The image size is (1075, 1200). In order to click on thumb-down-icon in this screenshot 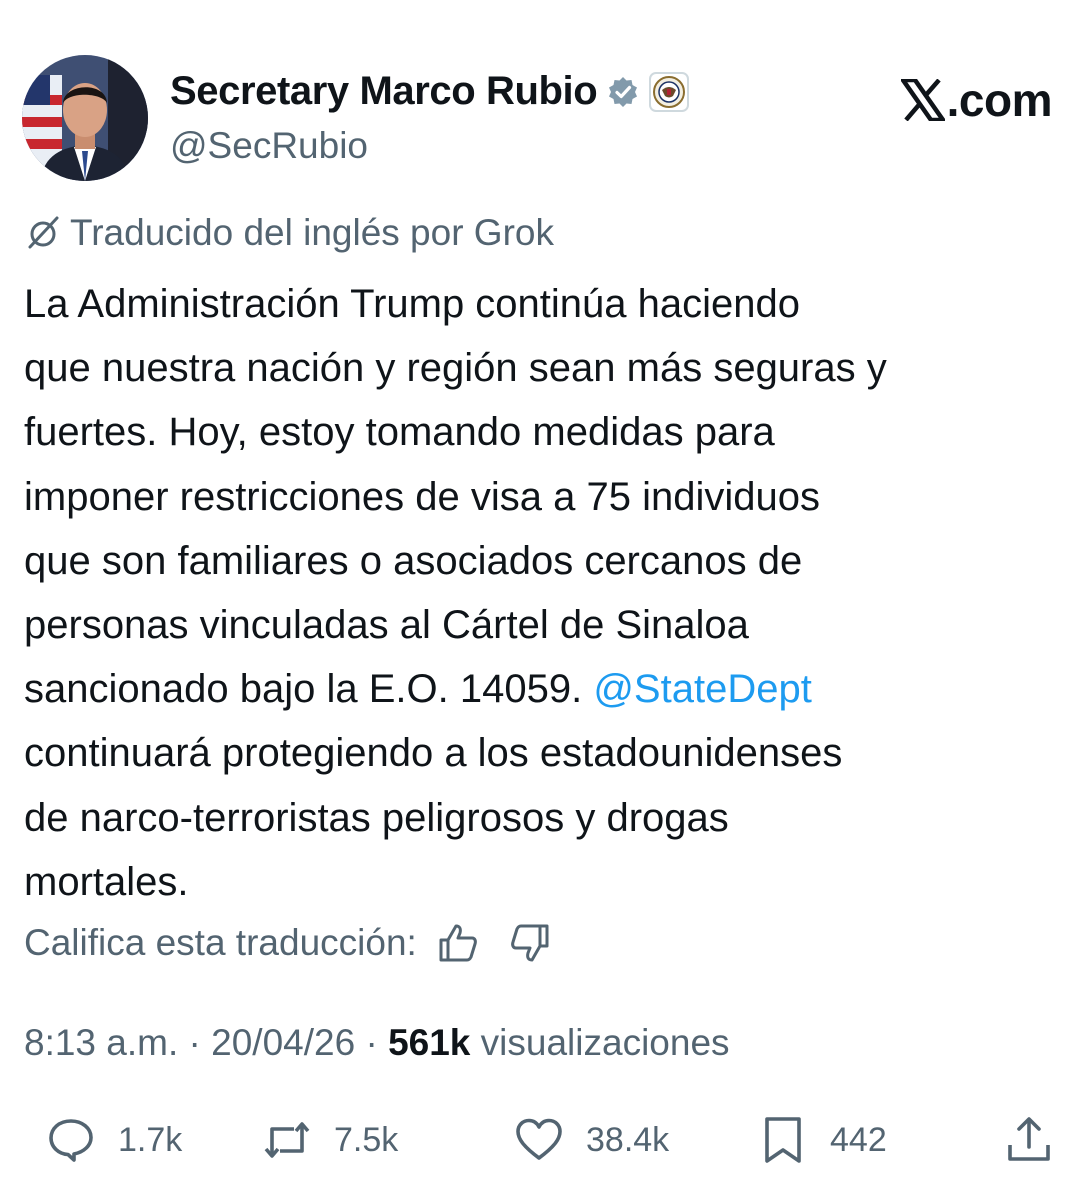, I will do `click(530, 943)`.